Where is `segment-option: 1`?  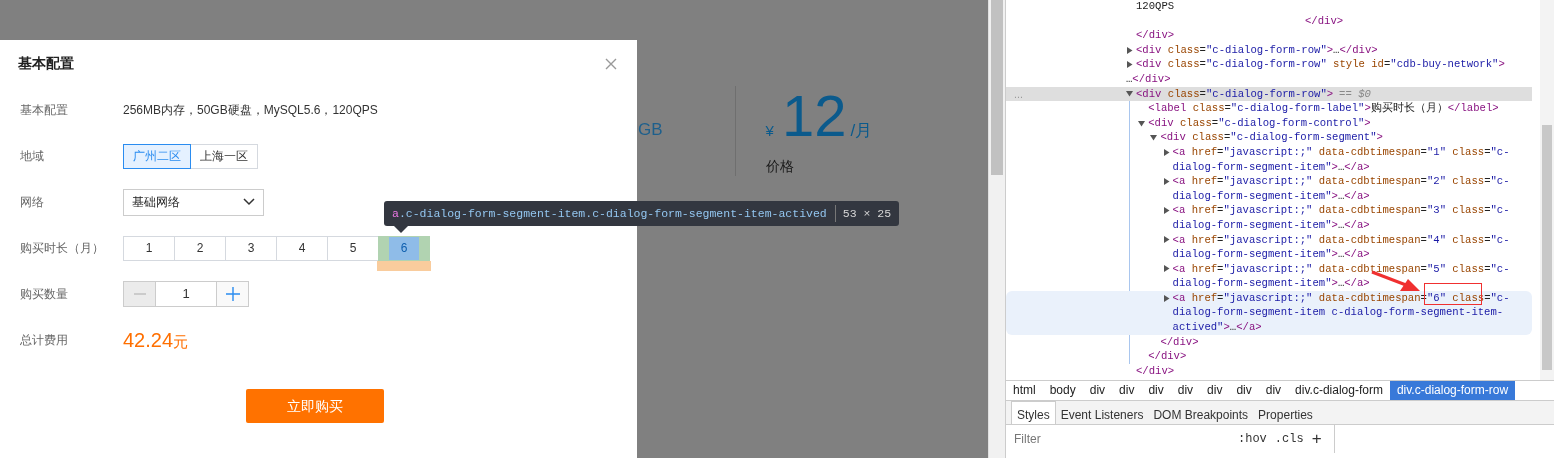
segment-option: 1 is located at coordinates (149, 248).